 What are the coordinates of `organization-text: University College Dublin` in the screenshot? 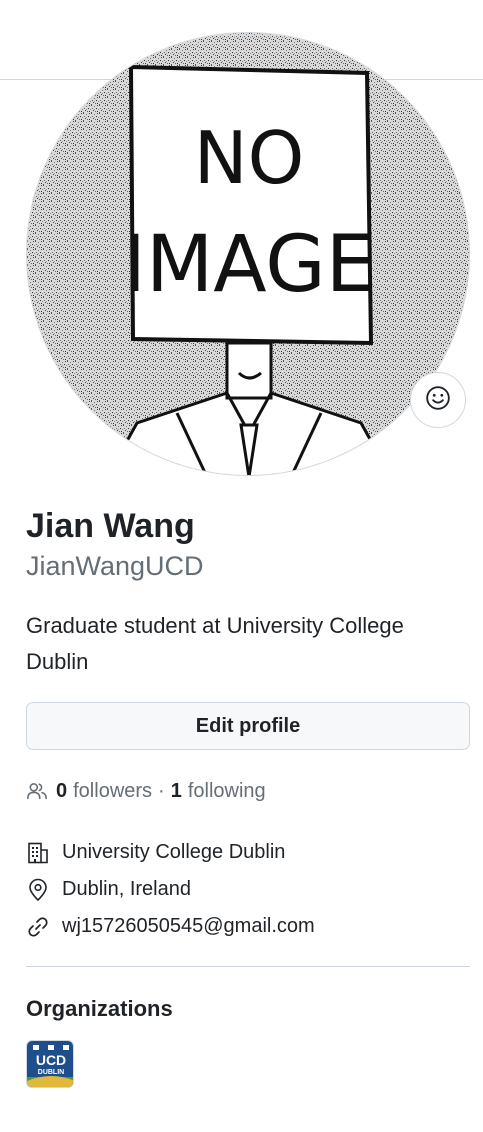 It's located at (174, 852).